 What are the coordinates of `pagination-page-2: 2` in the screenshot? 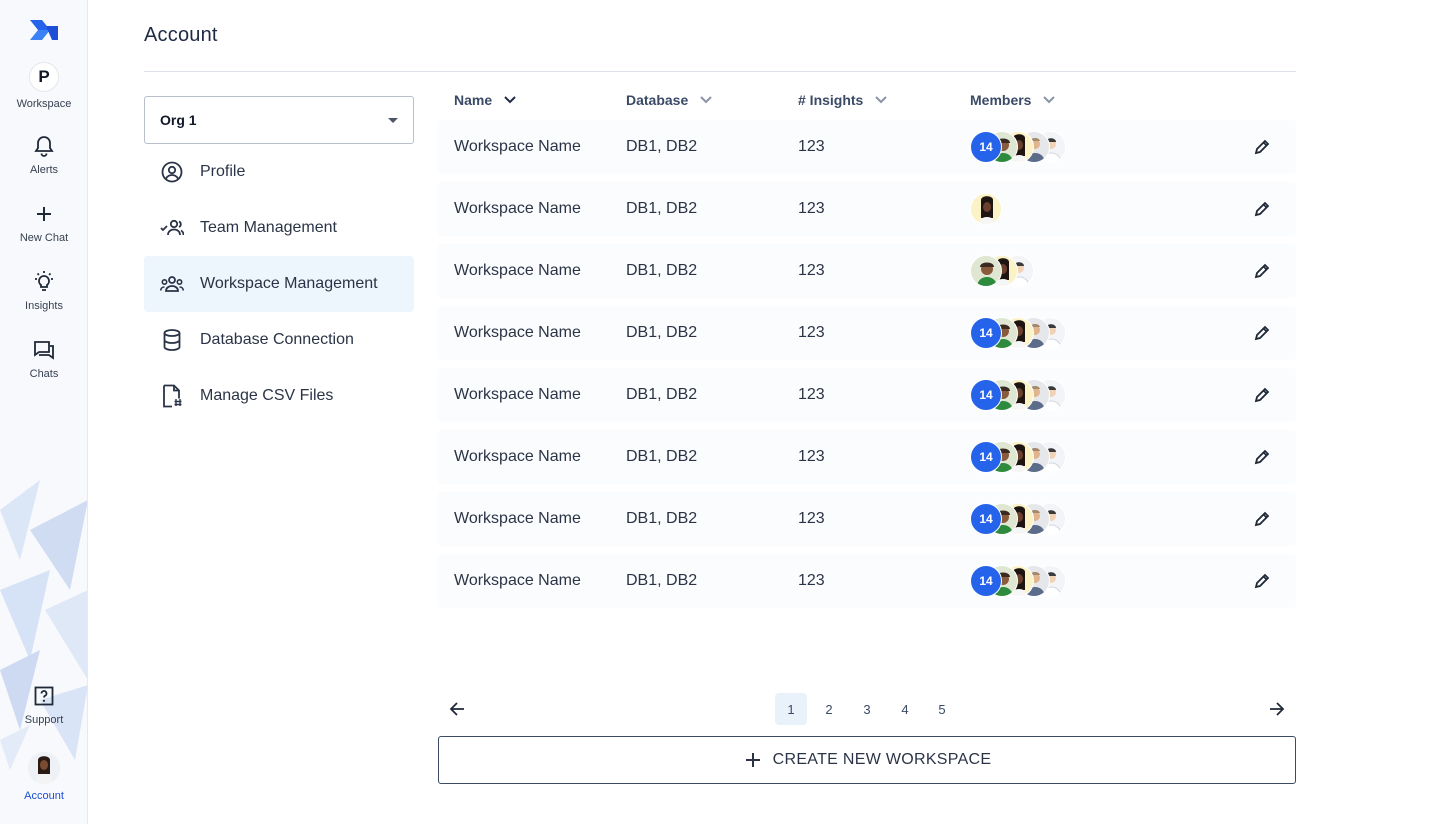 It's located at (829, 709).